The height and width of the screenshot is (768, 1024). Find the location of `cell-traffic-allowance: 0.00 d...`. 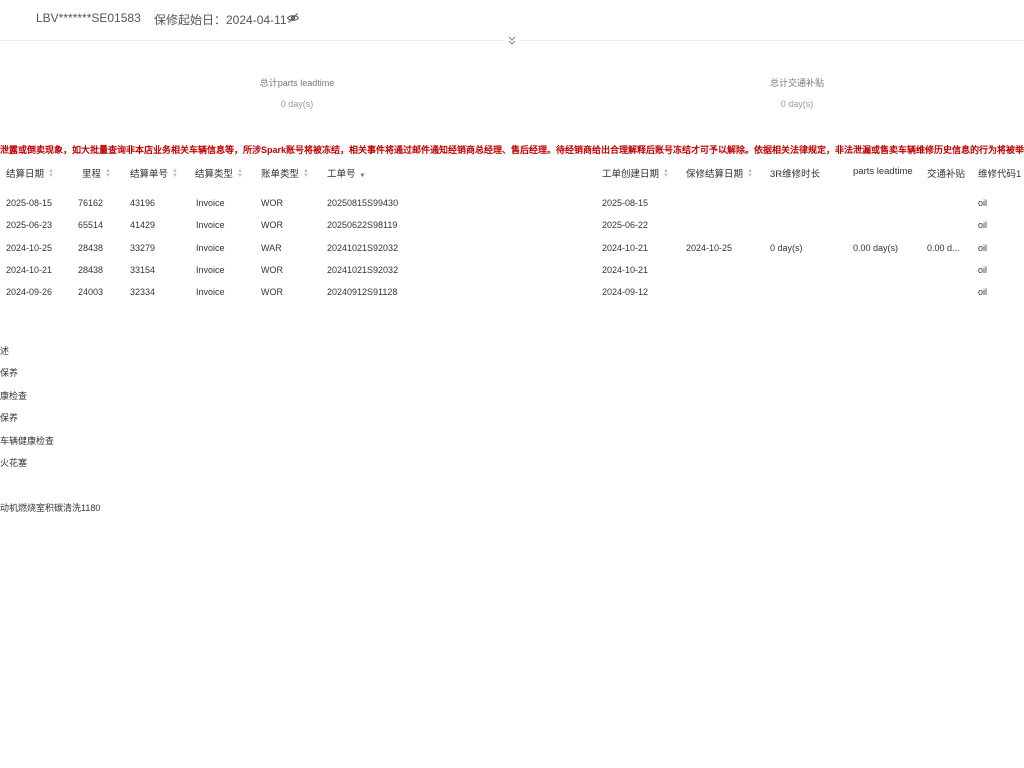

cell-traffic-allowance: 0.00 d... is located at coordinates (943, 247).